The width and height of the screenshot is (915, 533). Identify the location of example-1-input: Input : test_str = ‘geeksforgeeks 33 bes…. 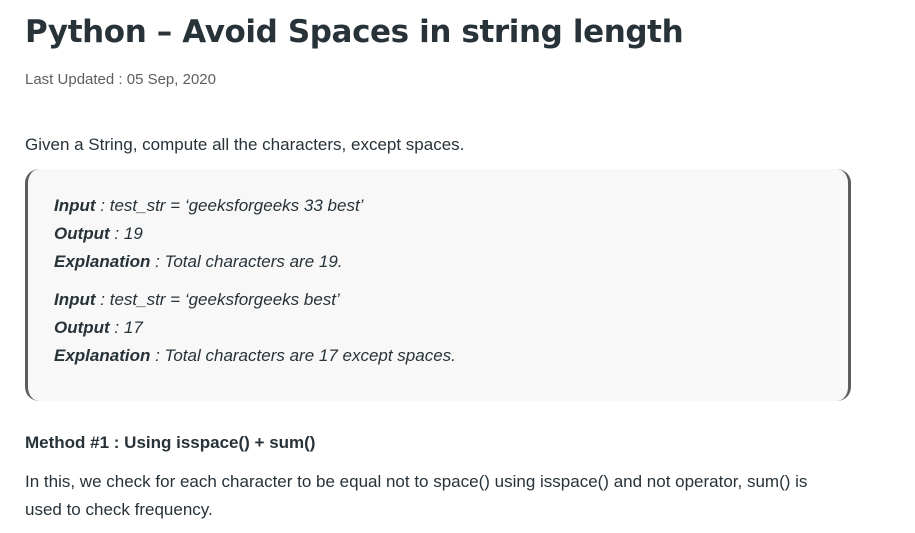
(208, 206).